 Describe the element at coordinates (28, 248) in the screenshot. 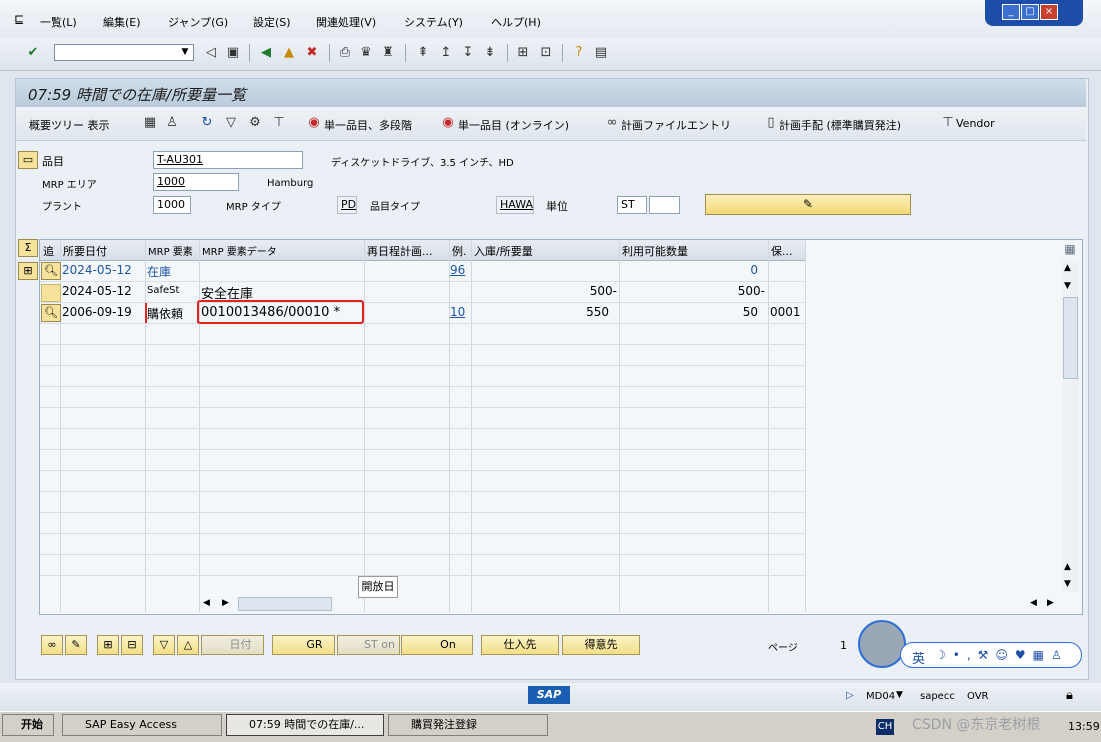

I see `sum-icon: Σ` at that location.